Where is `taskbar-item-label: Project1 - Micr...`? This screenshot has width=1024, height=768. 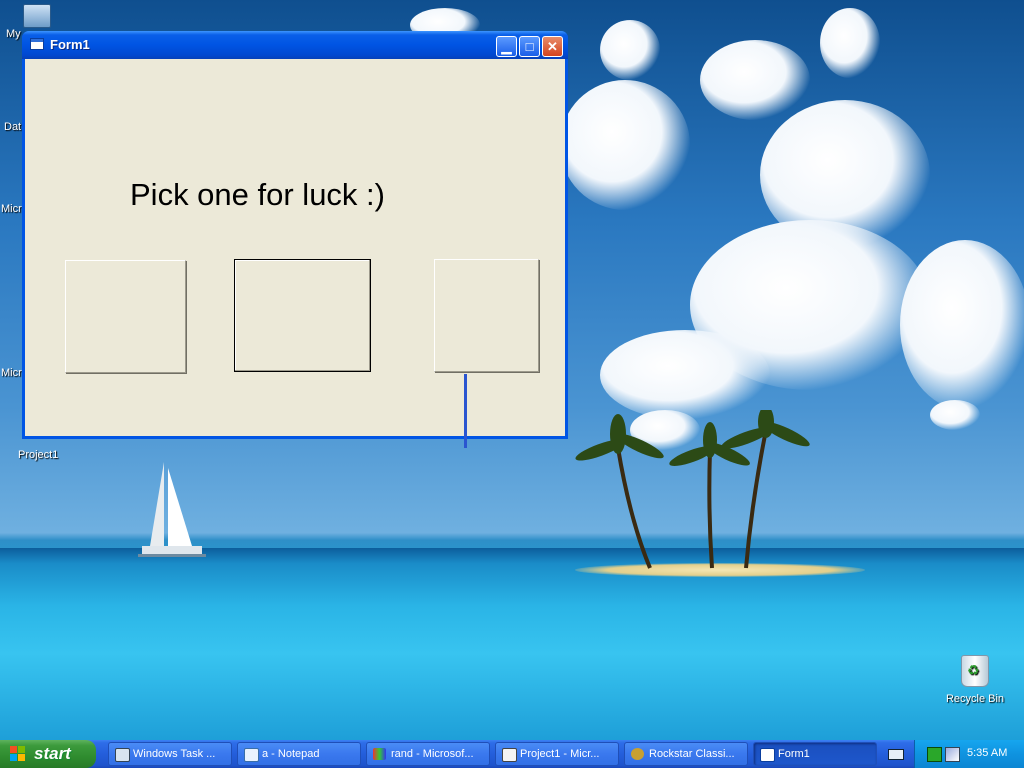
taskbar-item-label: Project1 - Micr... is located at coordinates (560, 754).